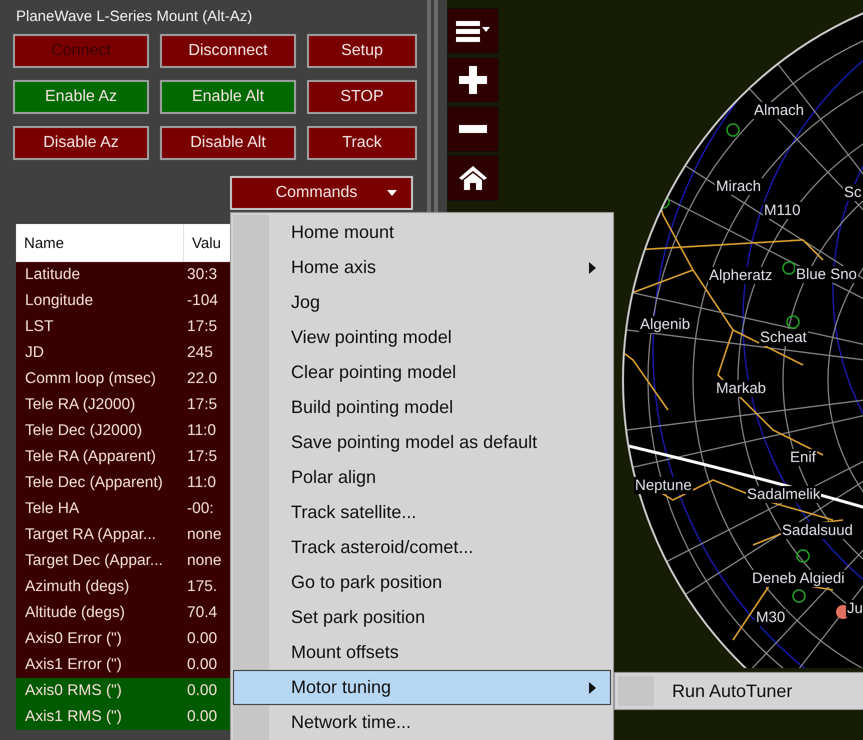 The height and width of the screenshot is (740, 863). What do you see at coordinates (362, 97) in the screenshot?
I see `mount-button: STOP` at bounding box center [362, 97].